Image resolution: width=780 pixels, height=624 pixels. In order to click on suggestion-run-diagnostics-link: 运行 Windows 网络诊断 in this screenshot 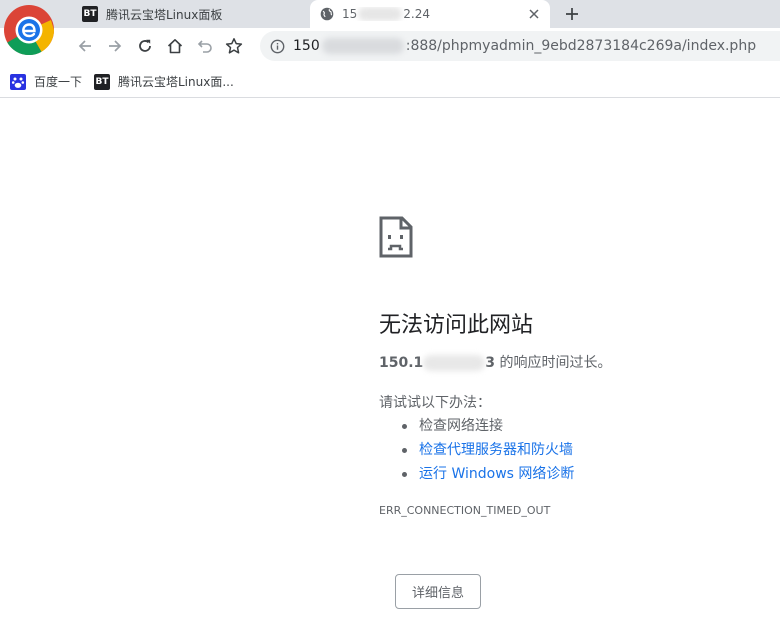, I will do `click(486, 474)`.